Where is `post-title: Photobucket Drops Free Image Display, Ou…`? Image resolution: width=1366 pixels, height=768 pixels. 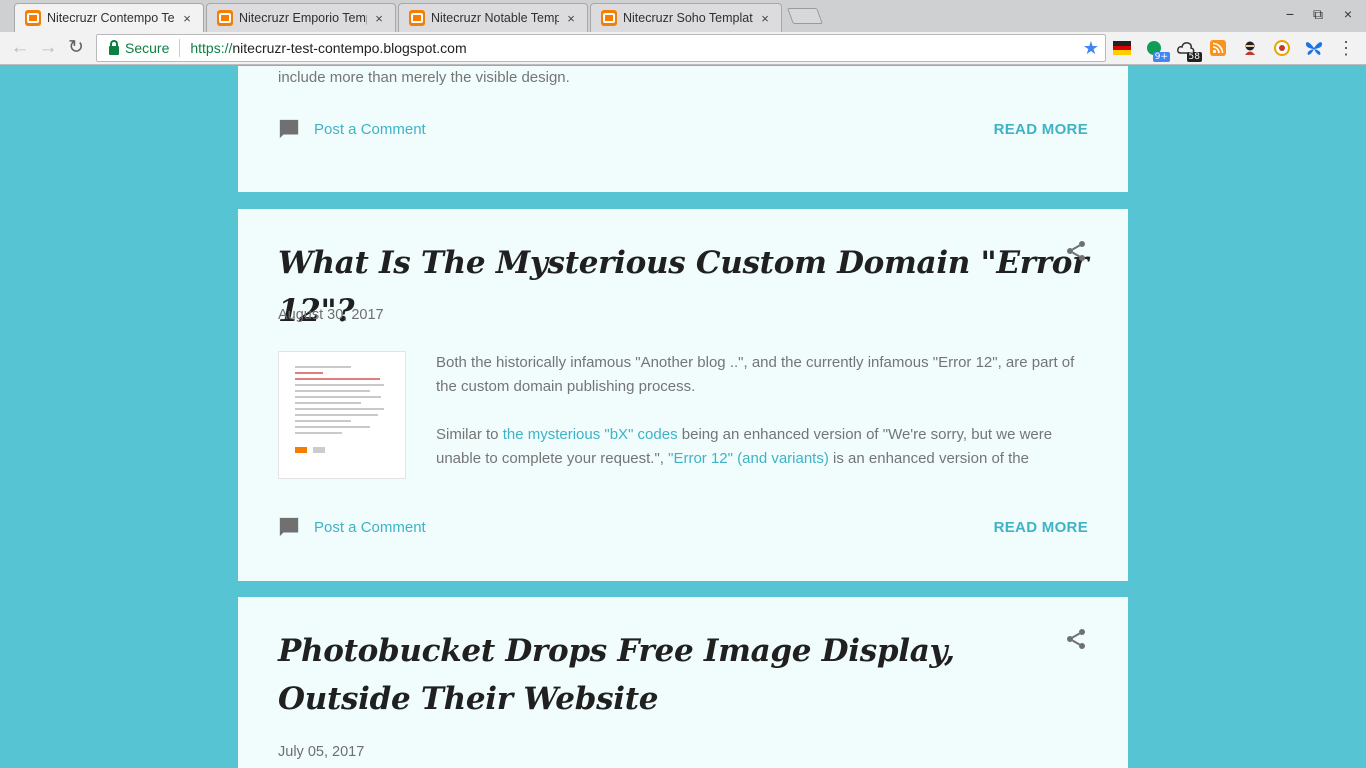
post-title: Photobucket Drops Free Image Display, Ou… is located at coordinates (658, 675).